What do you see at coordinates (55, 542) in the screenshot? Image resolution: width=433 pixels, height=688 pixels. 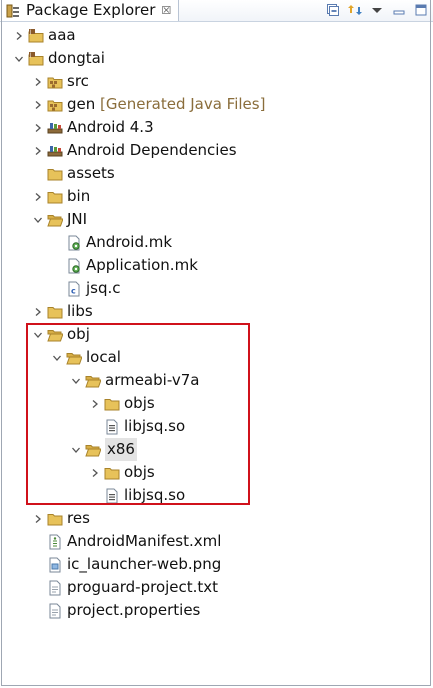 I see `xml-file-icon` at bounding box center [55, 542].